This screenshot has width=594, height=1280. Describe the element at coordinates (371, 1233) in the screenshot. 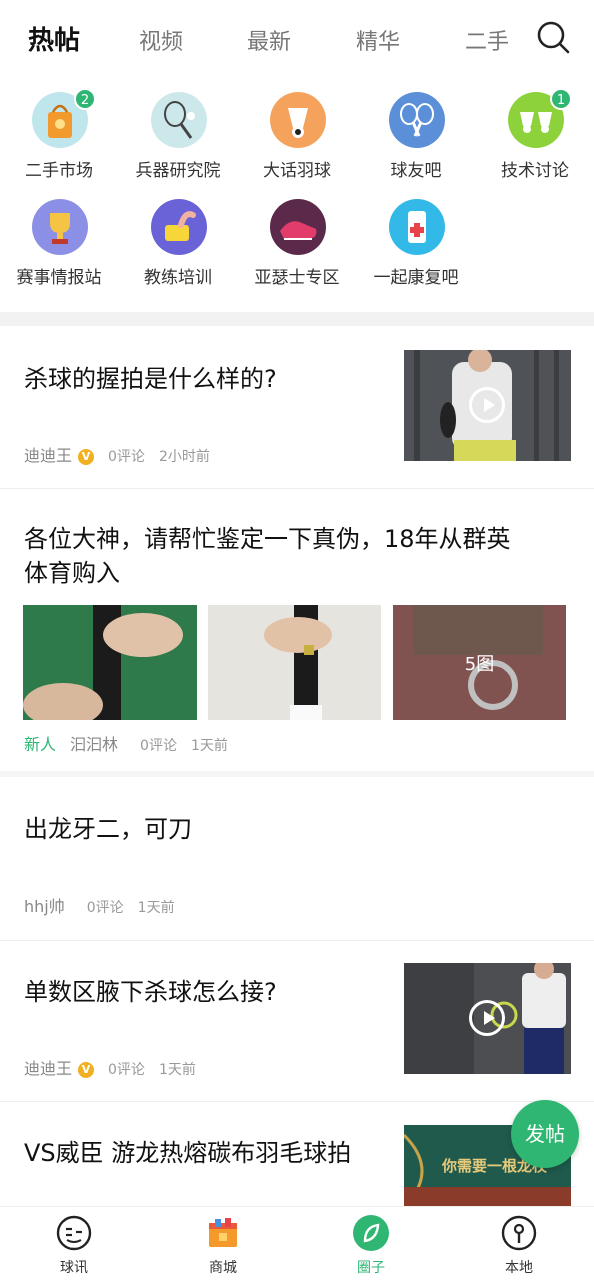

I see `leaf-icon` at that location.